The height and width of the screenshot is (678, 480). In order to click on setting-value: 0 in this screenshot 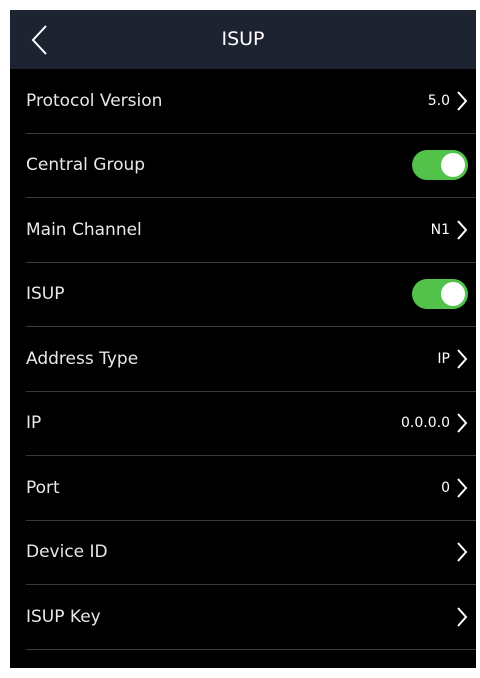, I will do `click(445, 487)`.